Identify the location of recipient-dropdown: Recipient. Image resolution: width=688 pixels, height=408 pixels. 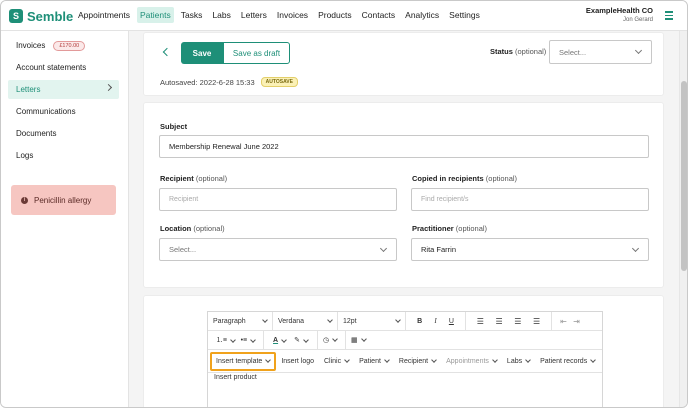
(417, 360).